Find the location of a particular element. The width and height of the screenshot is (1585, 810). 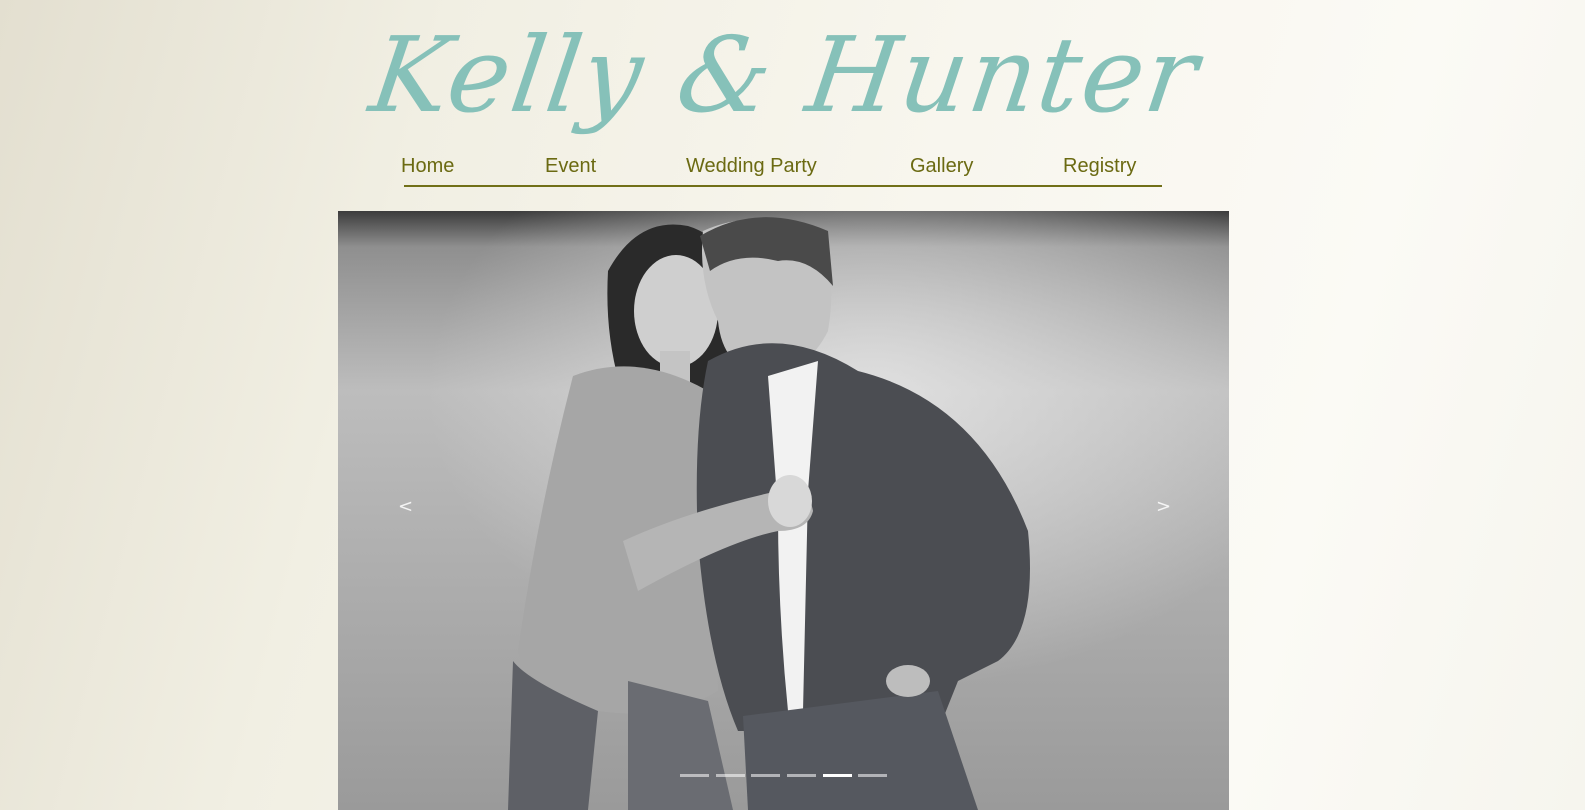

nav-item-gallery: Gallery is located at coordinates (941, 166).